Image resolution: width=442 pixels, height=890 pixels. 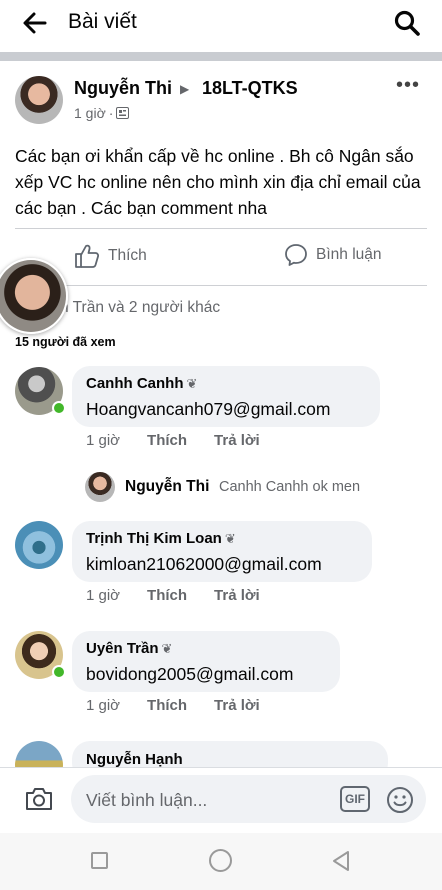 What do you see at coordinates (123, 113) in the screenshot?
I see `group-audience-icon` at bounding box center [123, 113].